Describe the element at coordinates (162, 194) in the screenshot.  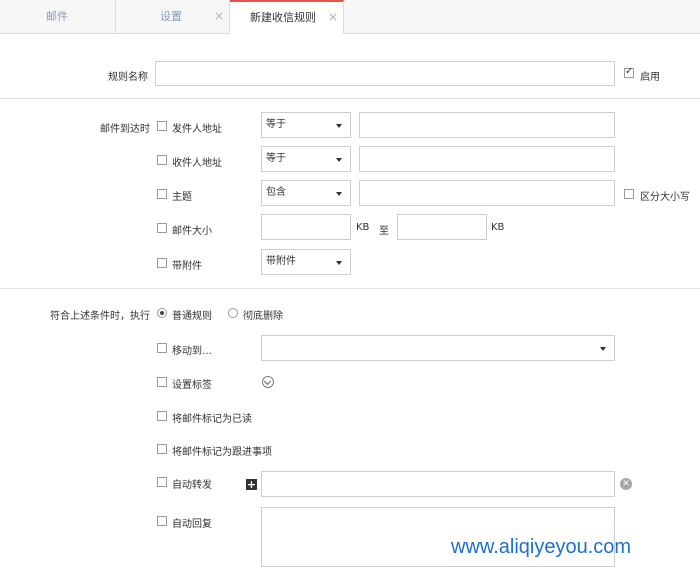
I see `subject-checkbox` at that location.